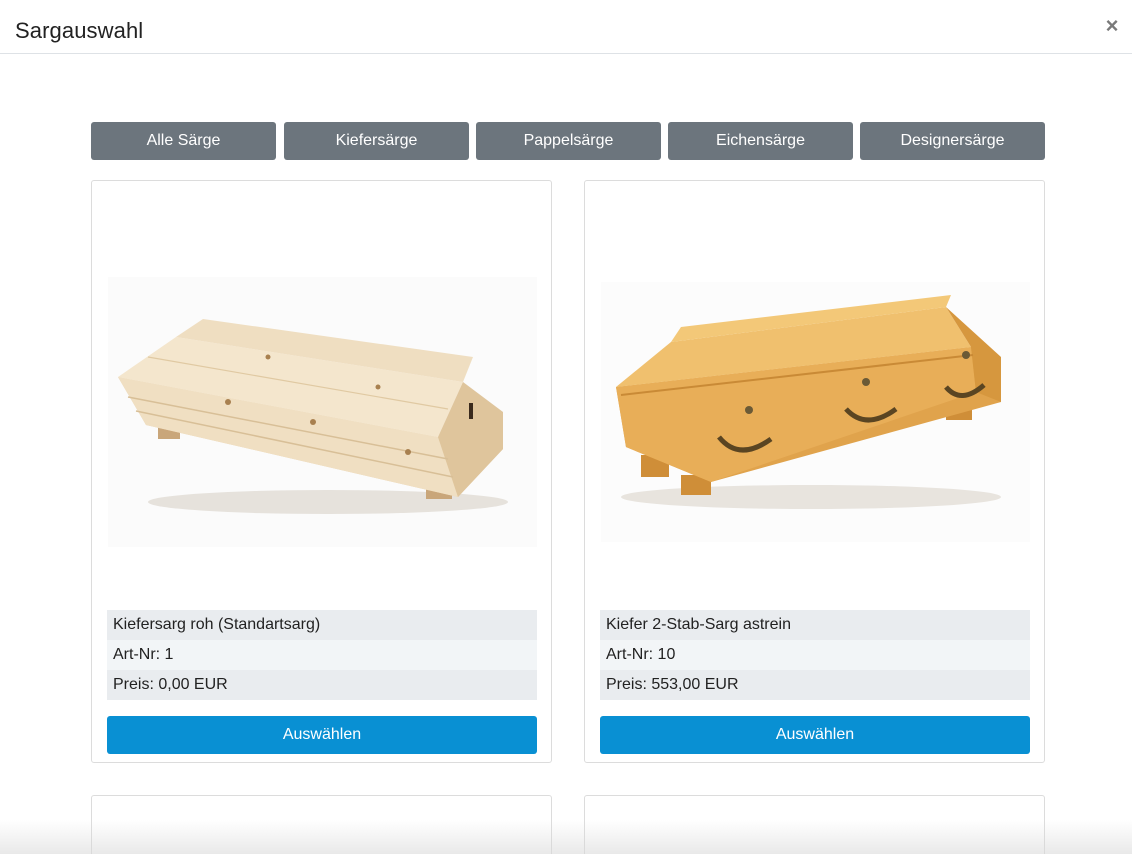 The image size is (1132, 854). Describe the element at coordinates (322, 685) in the screenshot. I see `product-price: Preis: 0,00 EUR` at that location.